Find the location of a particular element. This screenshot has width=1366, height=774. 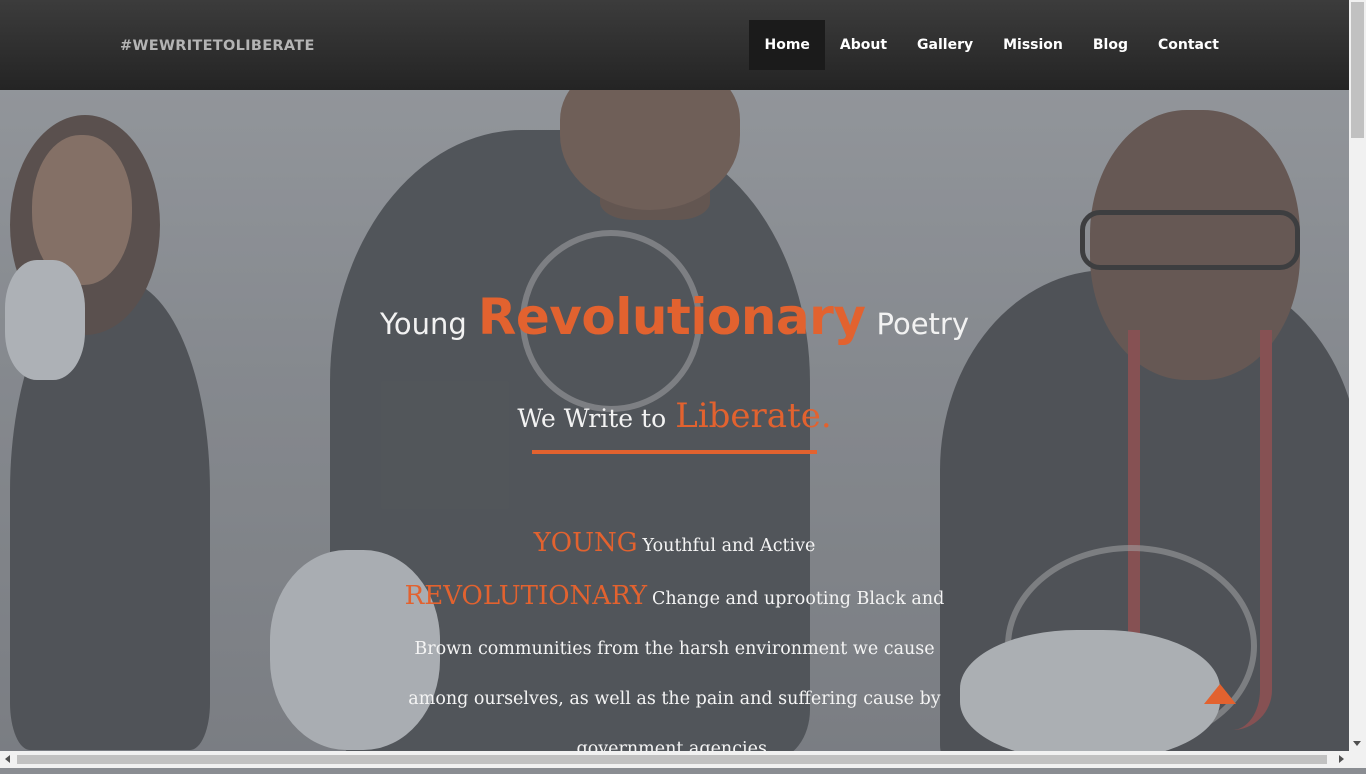

main-nav: Home About Gallery Mission Blog Contact is located at coordinates (991, 45).